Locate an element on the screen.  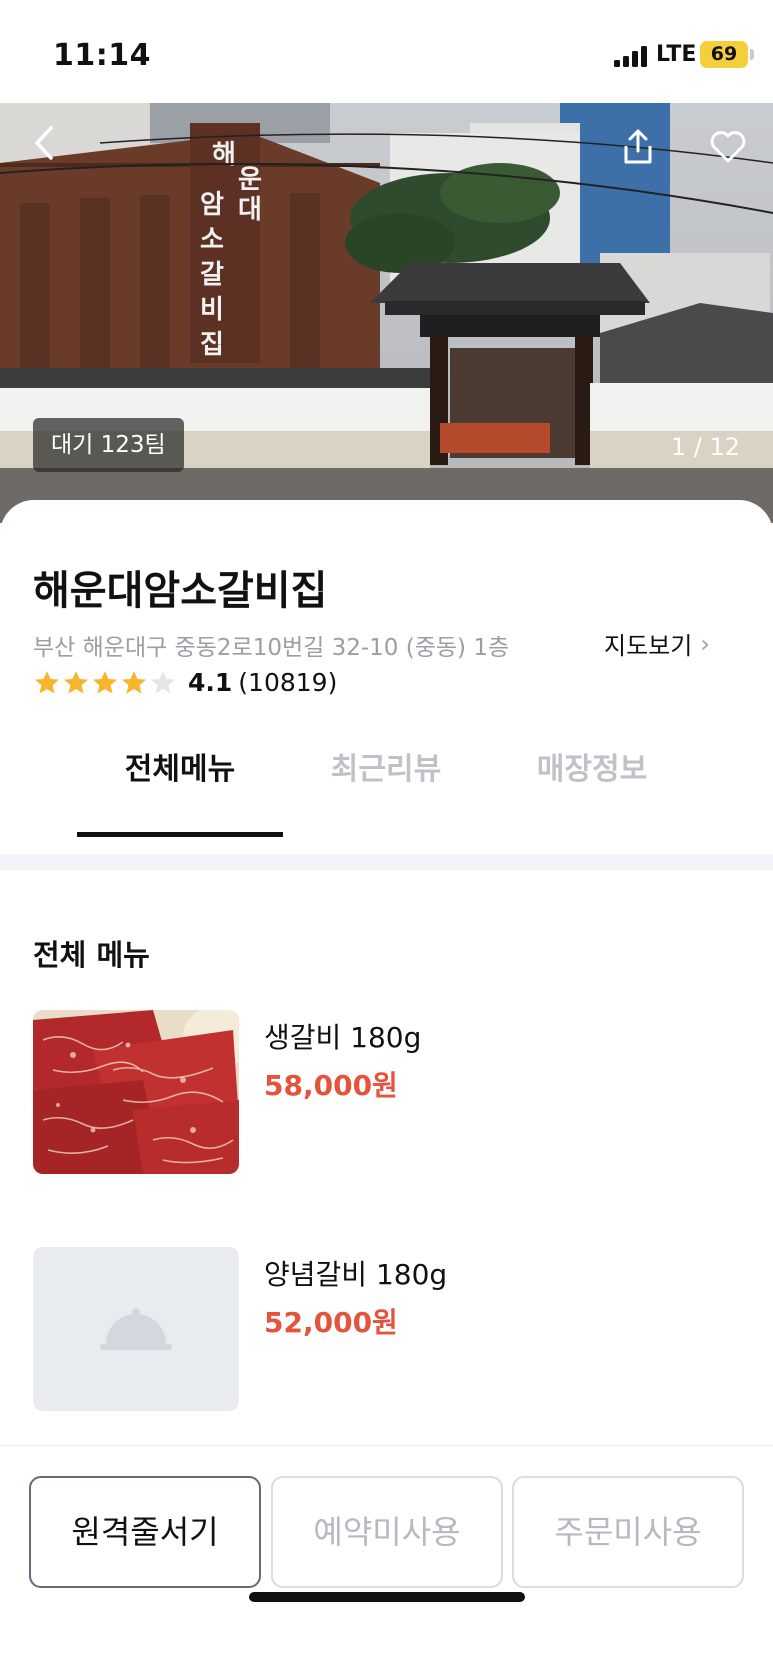
home-indicator is located at coordinates (387, 1597).